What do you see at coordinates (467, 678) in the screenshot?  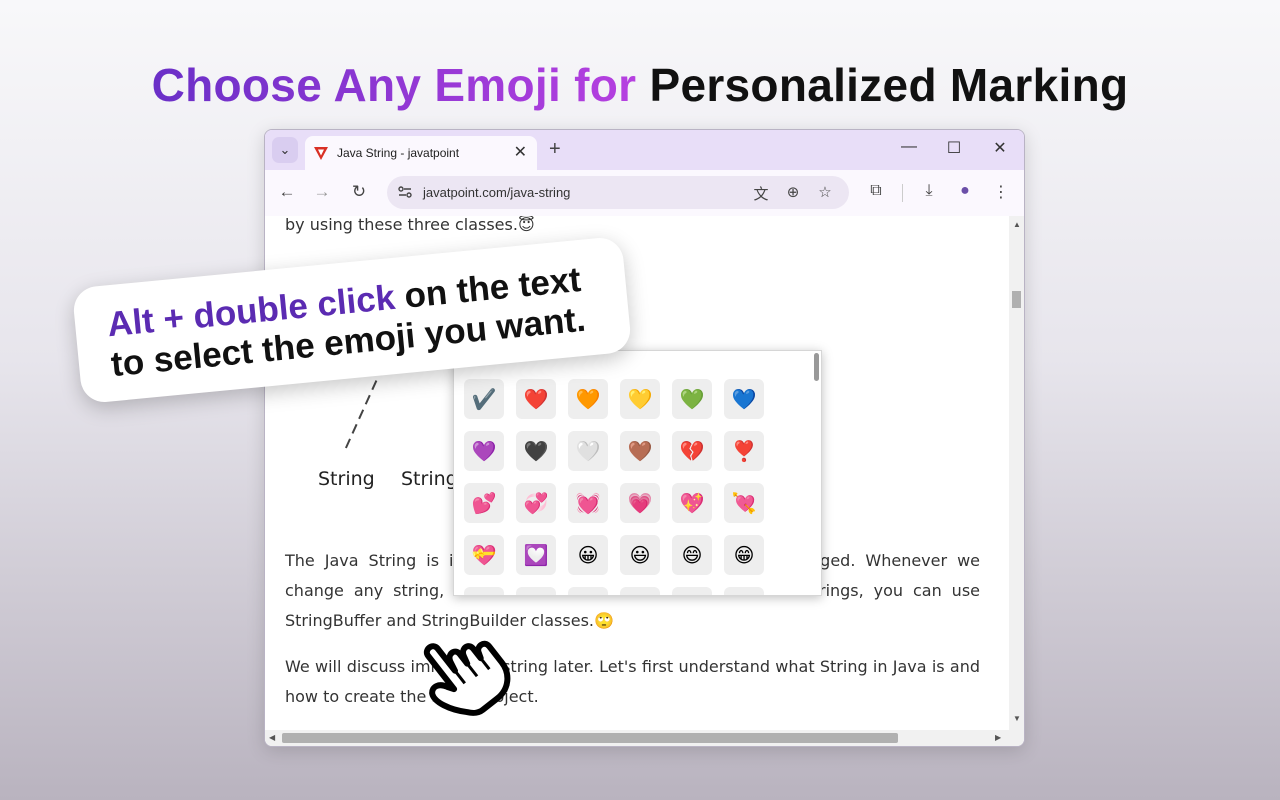 I see `hand-pointer-icon` at bounding box center [467, 678].